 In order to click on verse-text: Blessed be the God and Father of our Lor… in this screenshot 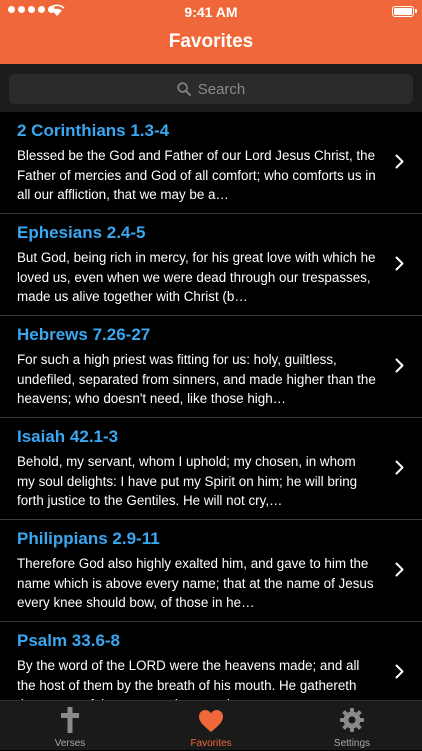, I will do `click(196, 175)`.